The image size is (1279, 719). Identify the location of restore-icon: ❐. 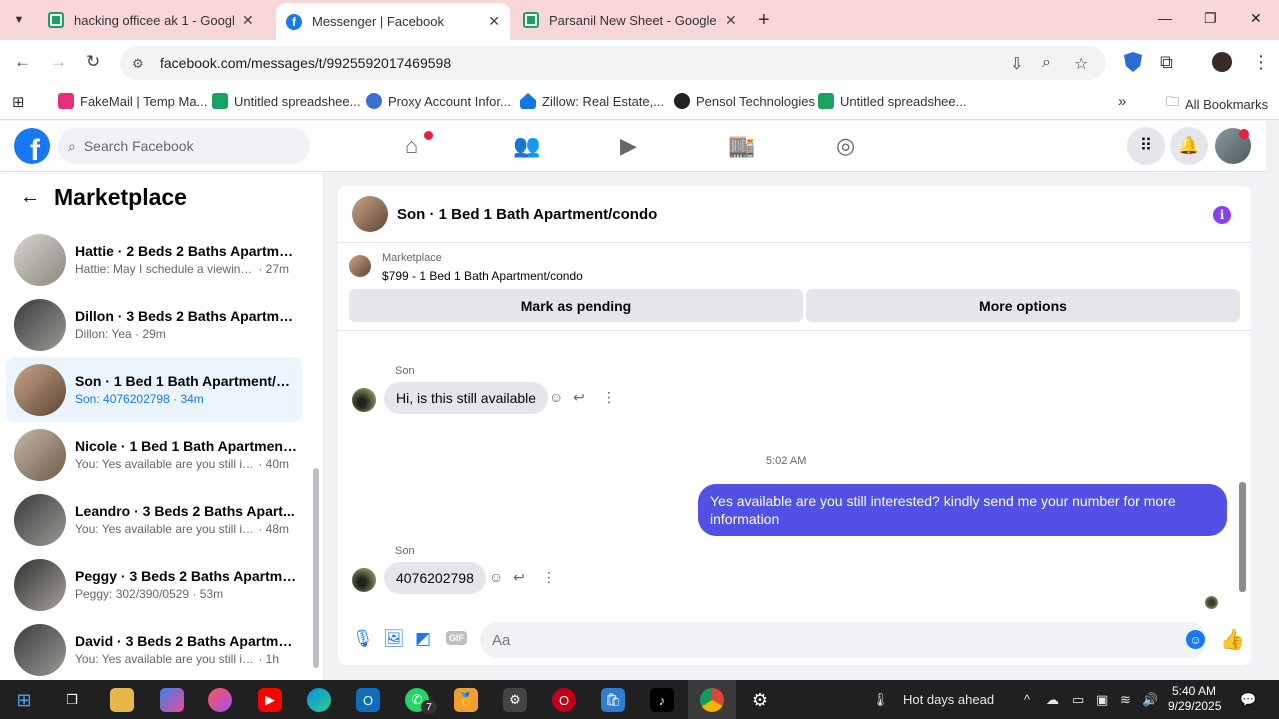
(1210, 18).